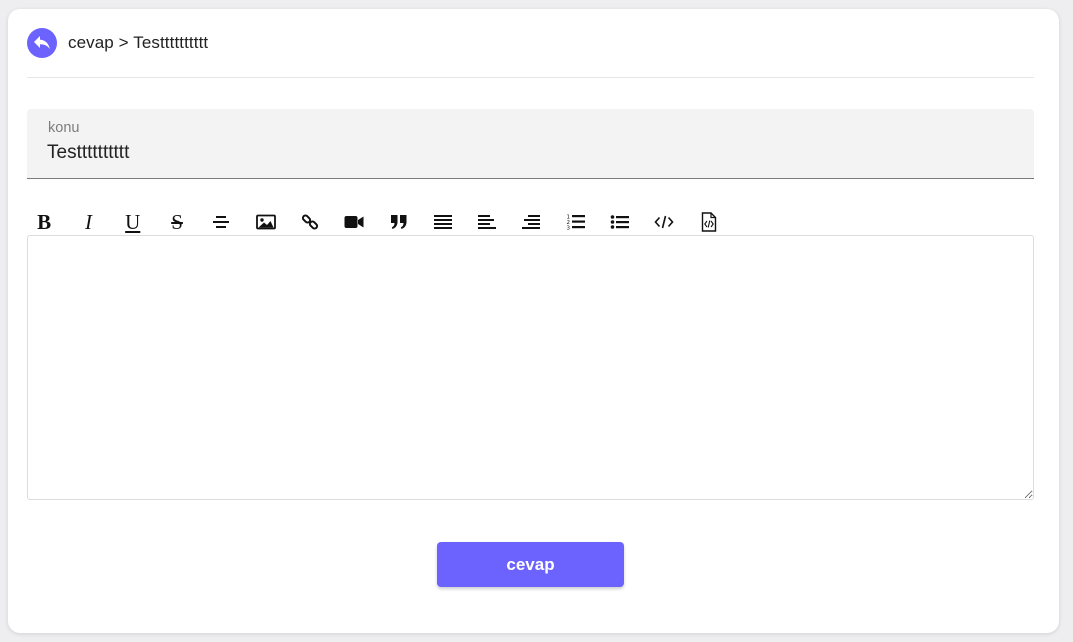  I want to click on horizontal-rule-icon, so click(221, 222).